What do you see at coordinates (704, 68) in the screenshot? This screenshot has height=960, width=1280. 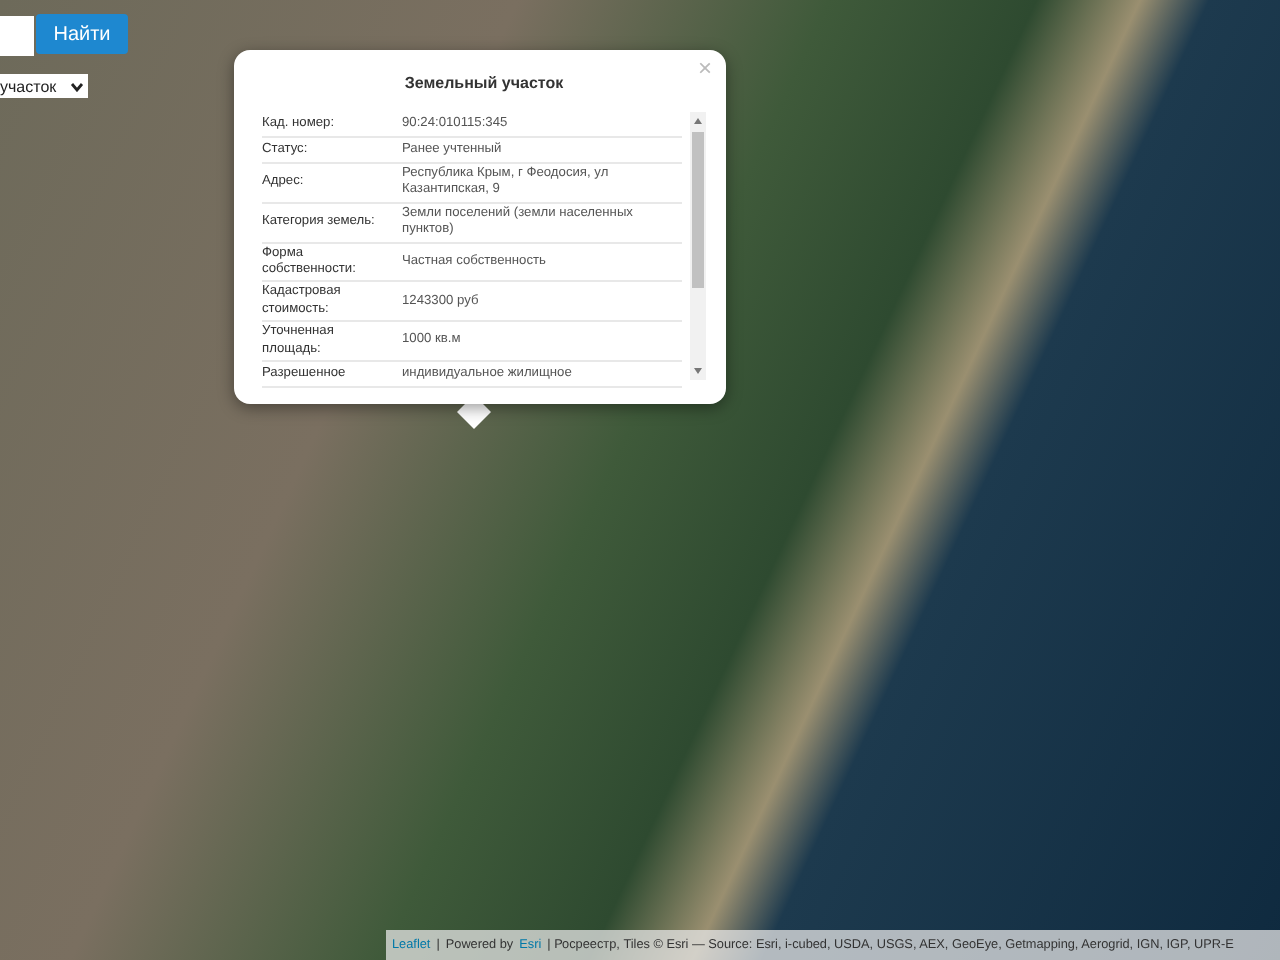 I see `close-icon: ×` at bounding box center [704, 68].